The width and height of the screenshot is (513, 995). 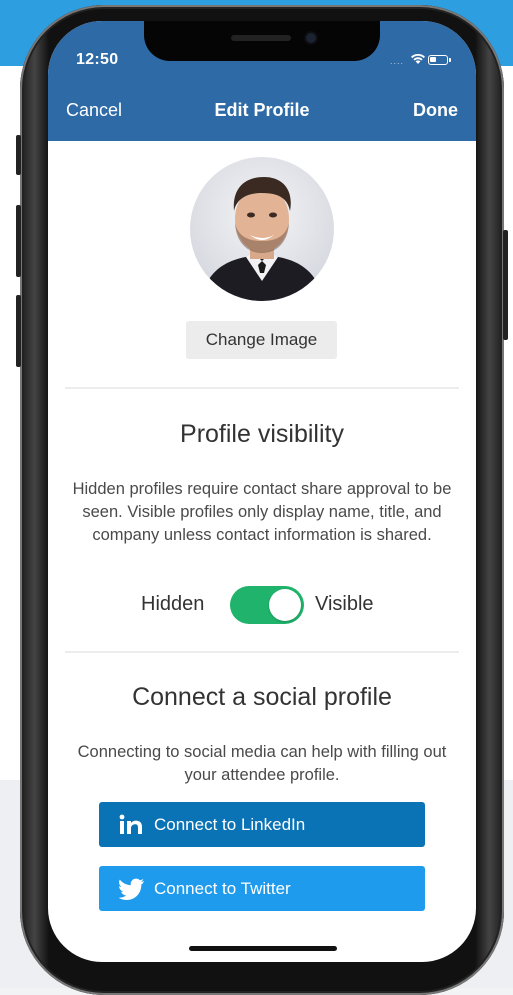 What do you see at coordinates (262, 110) in the screenshot?
I see `page-title: Edit Profile` at bounding box center [262, 110].